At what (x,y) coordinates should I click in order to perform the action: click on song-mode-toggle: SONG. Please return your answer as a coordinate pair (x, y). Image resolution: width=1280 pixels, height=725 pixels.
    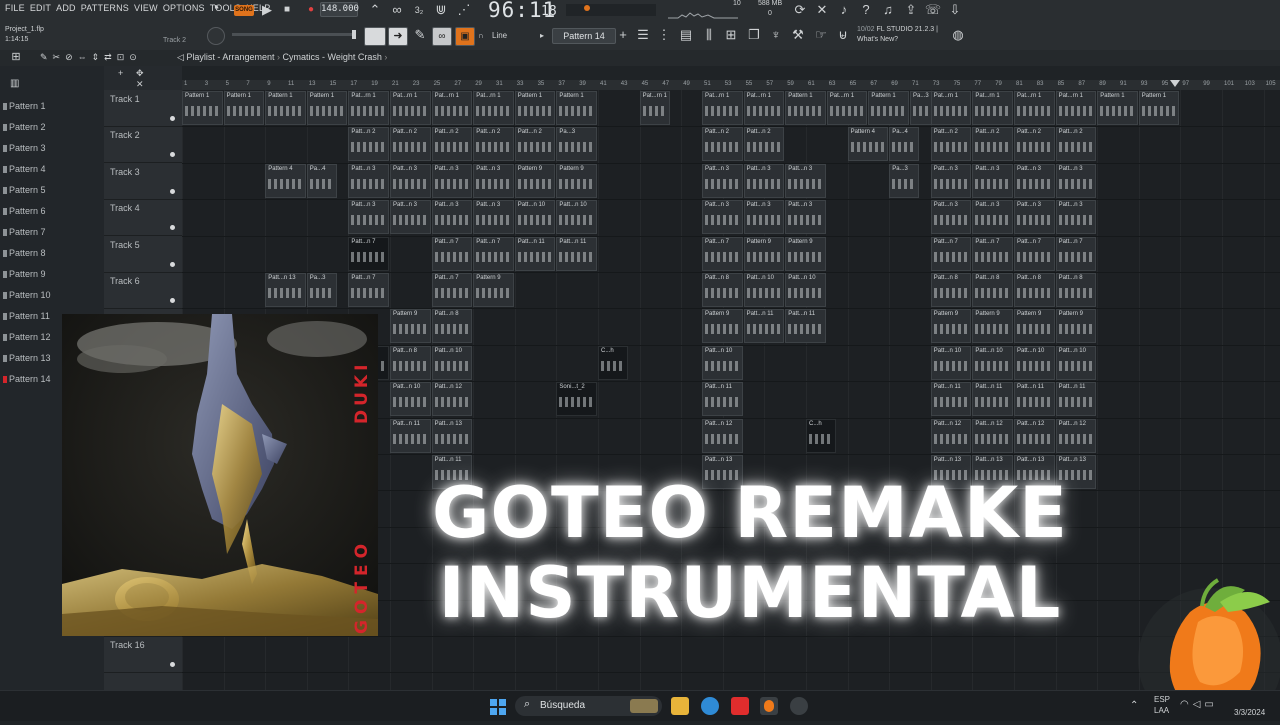
    Looking at the image, I should click on (244, 10).